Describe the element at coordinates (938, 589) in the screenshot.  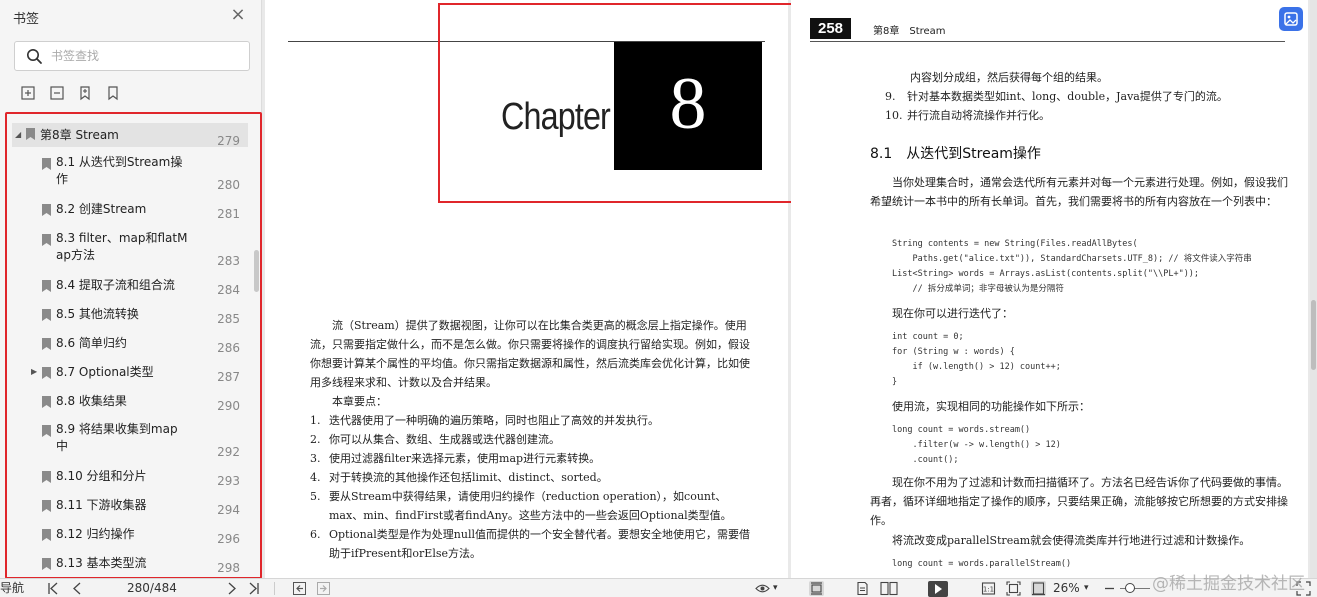
I see `play-icon` at that location.